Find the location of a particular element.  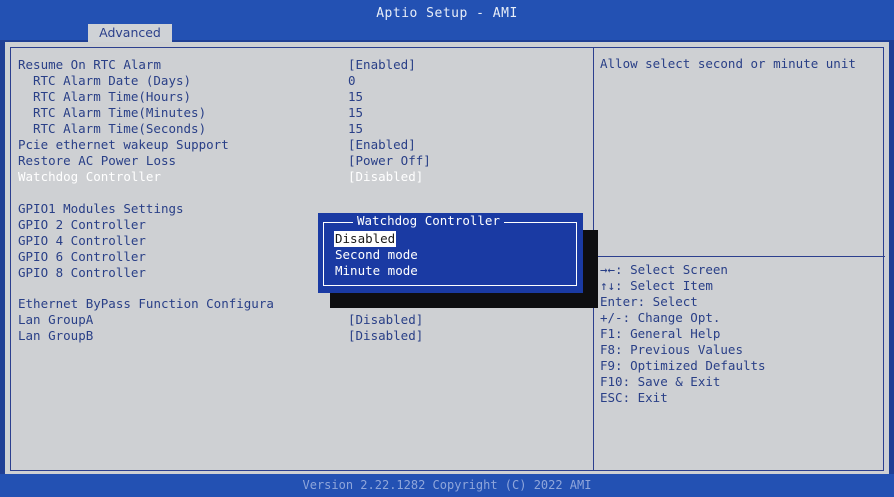

setting-label: Pcie ethernet wakeup Support is located at coordinates (123, 144).